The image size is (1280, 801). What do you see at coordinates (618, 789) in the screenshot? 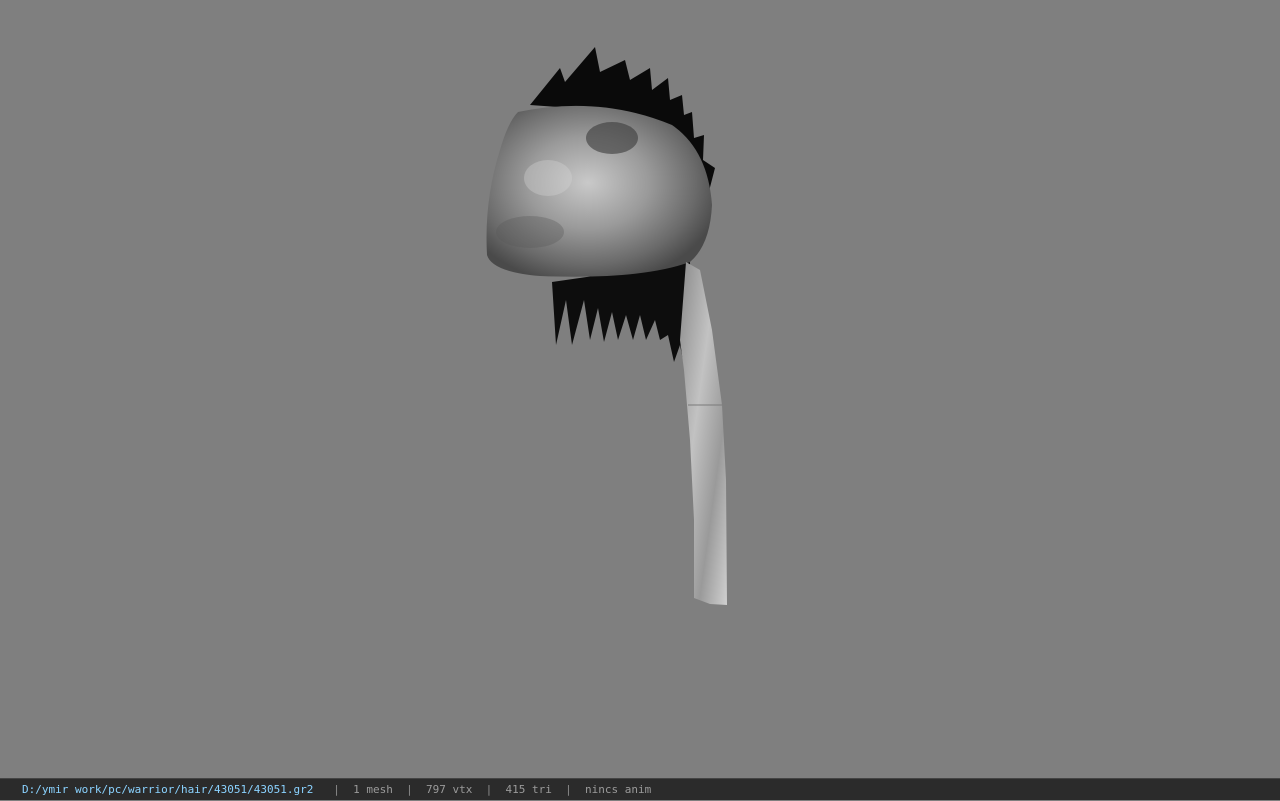
I see `animation-status: nincs anim` at bounding box center [618, 789].